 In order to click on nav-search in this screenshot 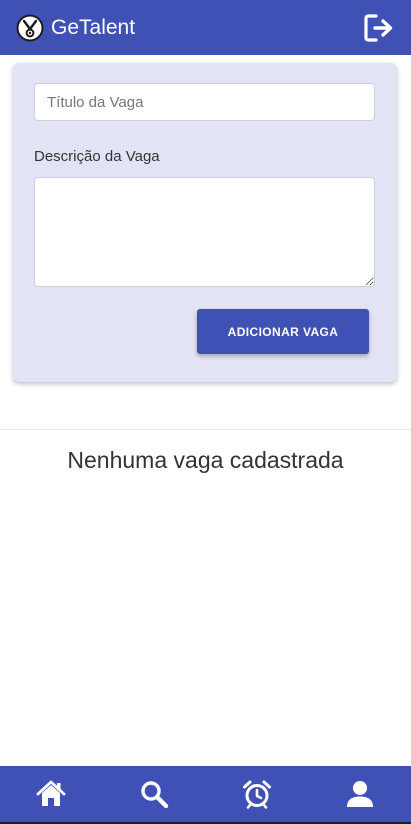, I will do `click(154, 794)`.